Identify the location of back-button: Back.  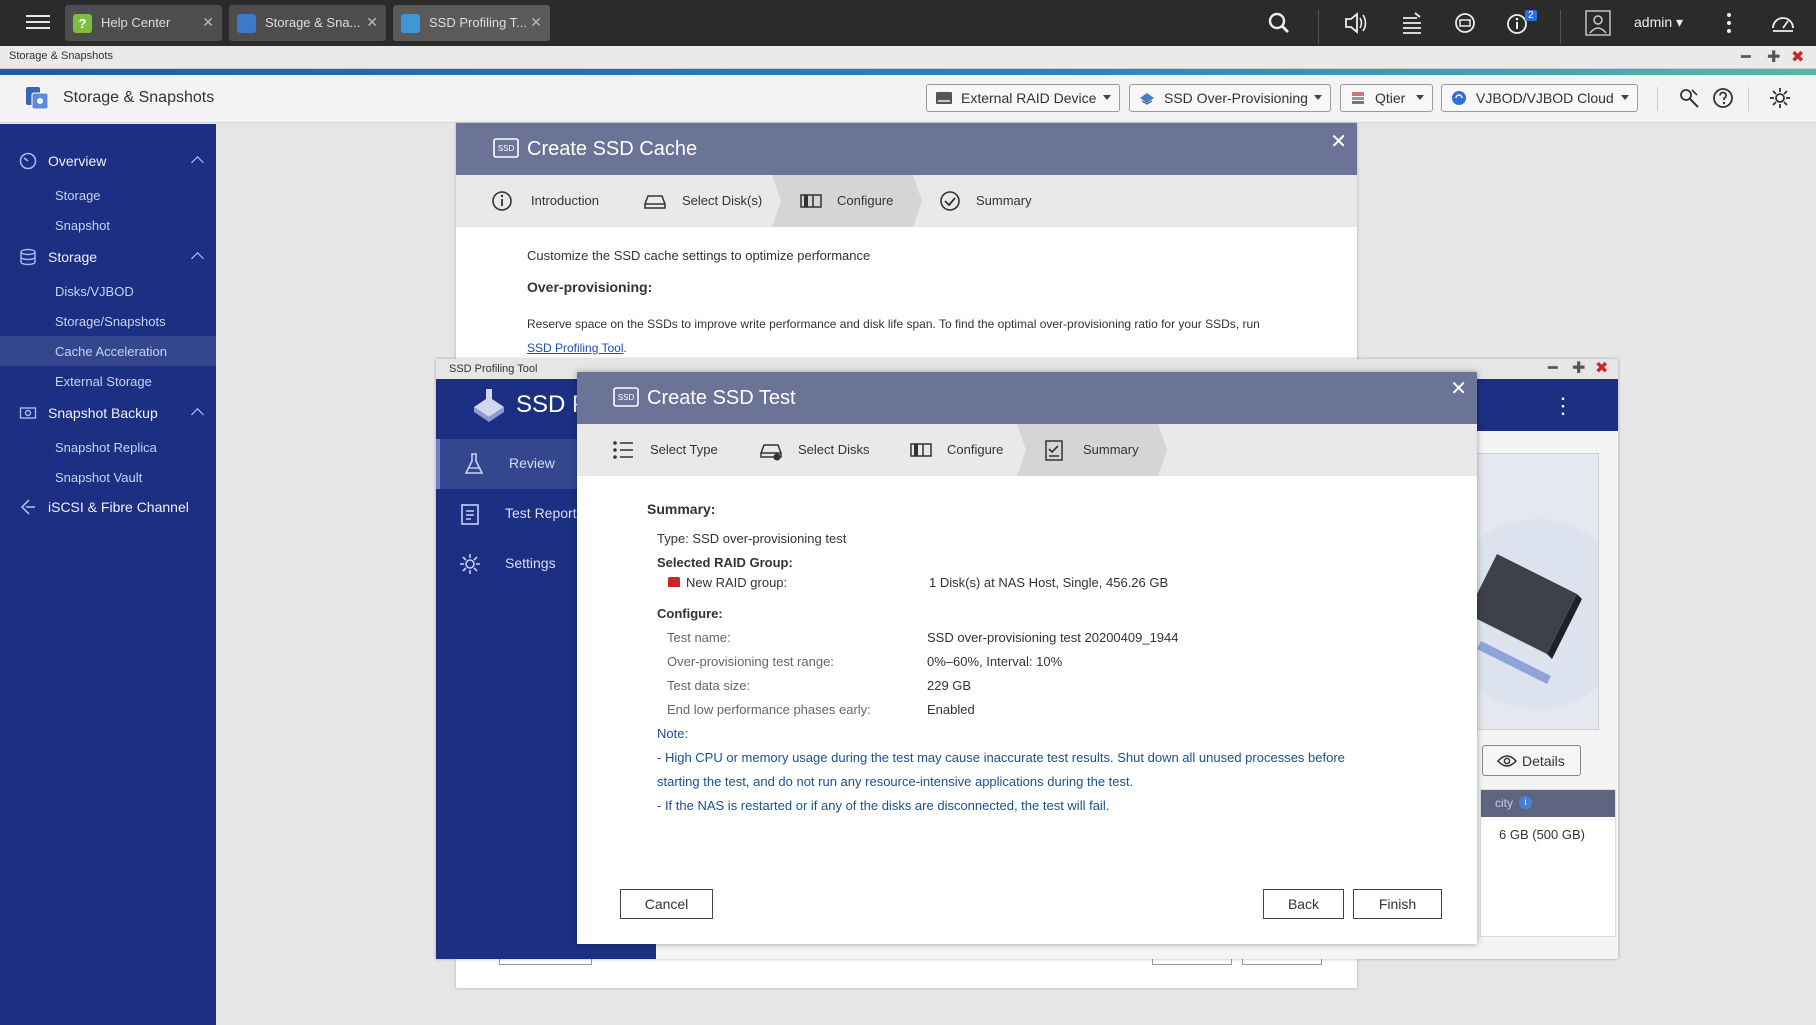
(1303, 904).